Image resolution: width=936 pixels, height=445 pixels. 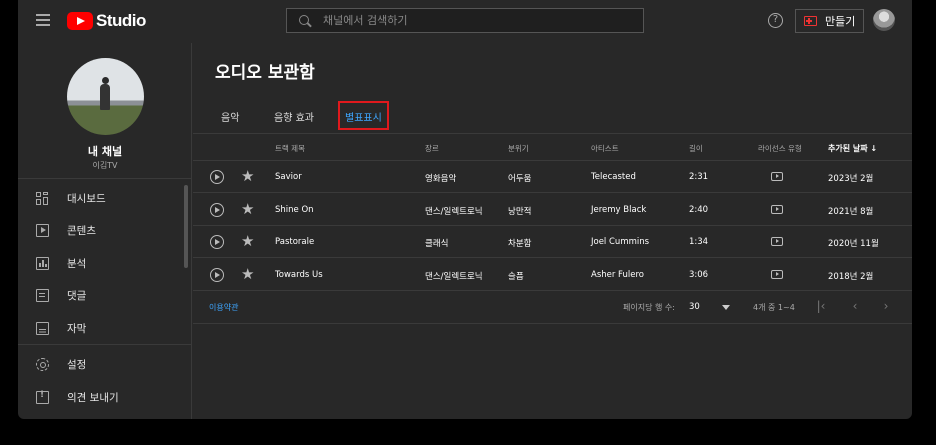 I want to click on create-button: 만들기, so click(x=829, y=21).